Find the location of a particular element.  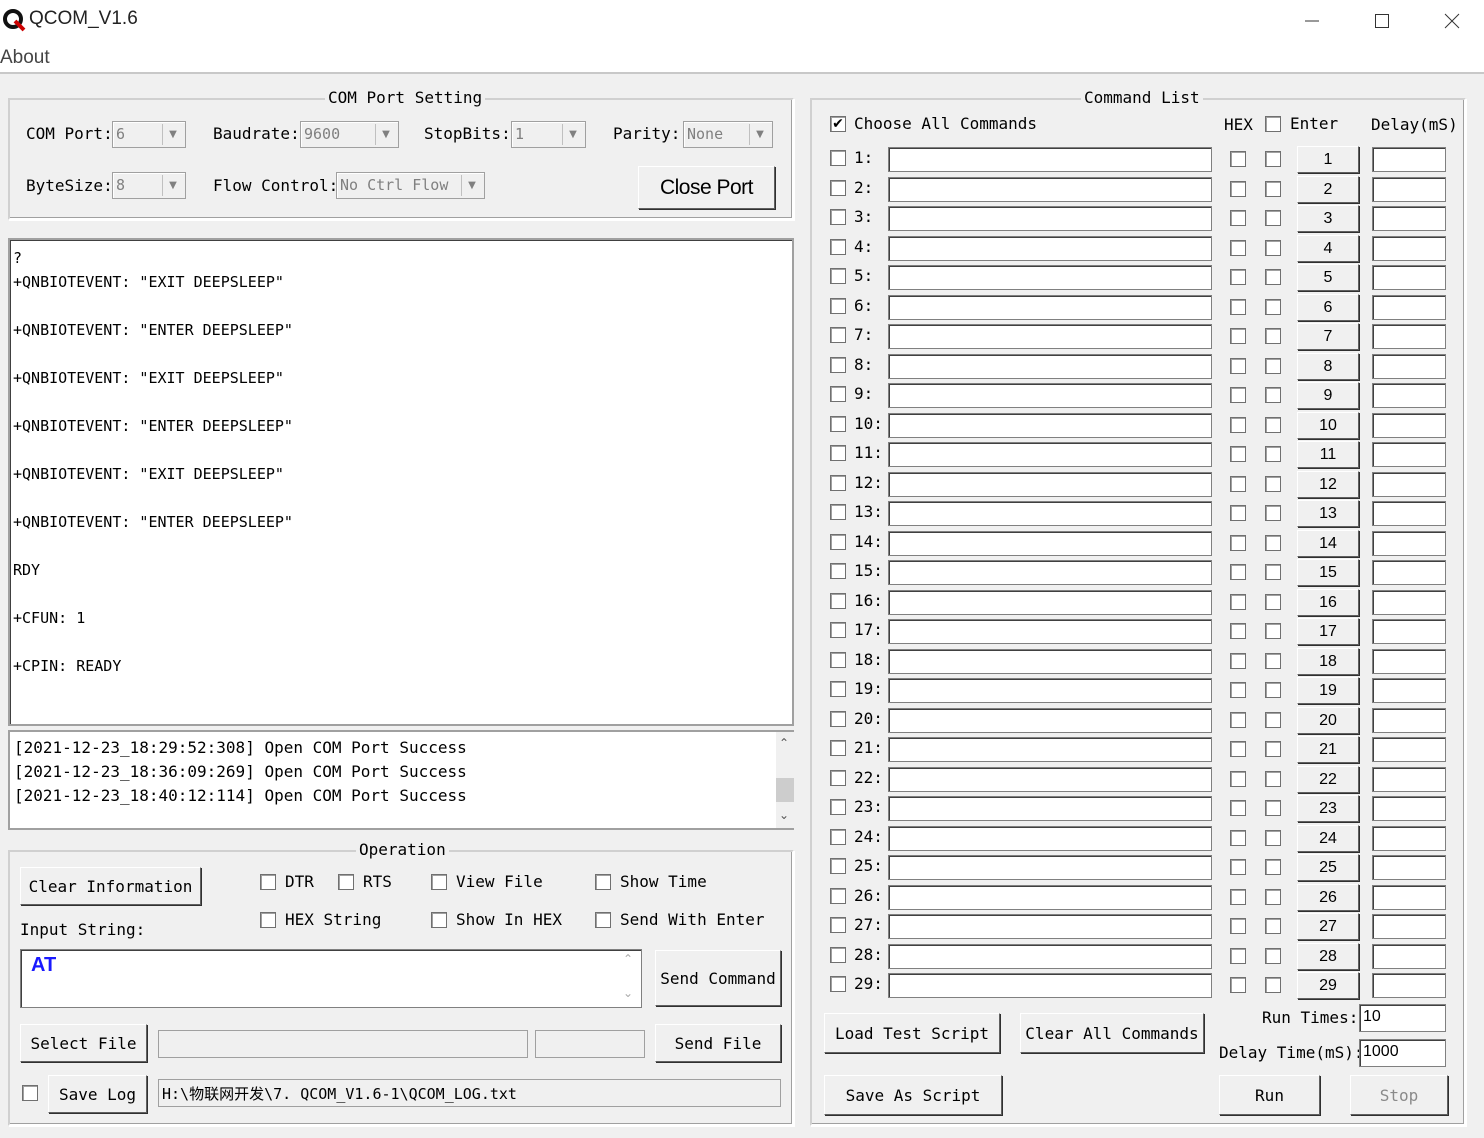

send-command-row-button: 22 is located at coordinates (1328, 779).